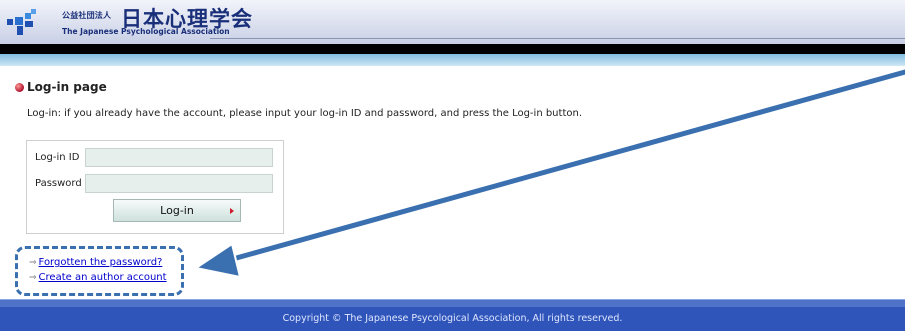 This screenshot has width=905, height=331. Describe the element at coordinates (103, 277) in the screenshot. I see `create-account-link: Create an author account` at that location.